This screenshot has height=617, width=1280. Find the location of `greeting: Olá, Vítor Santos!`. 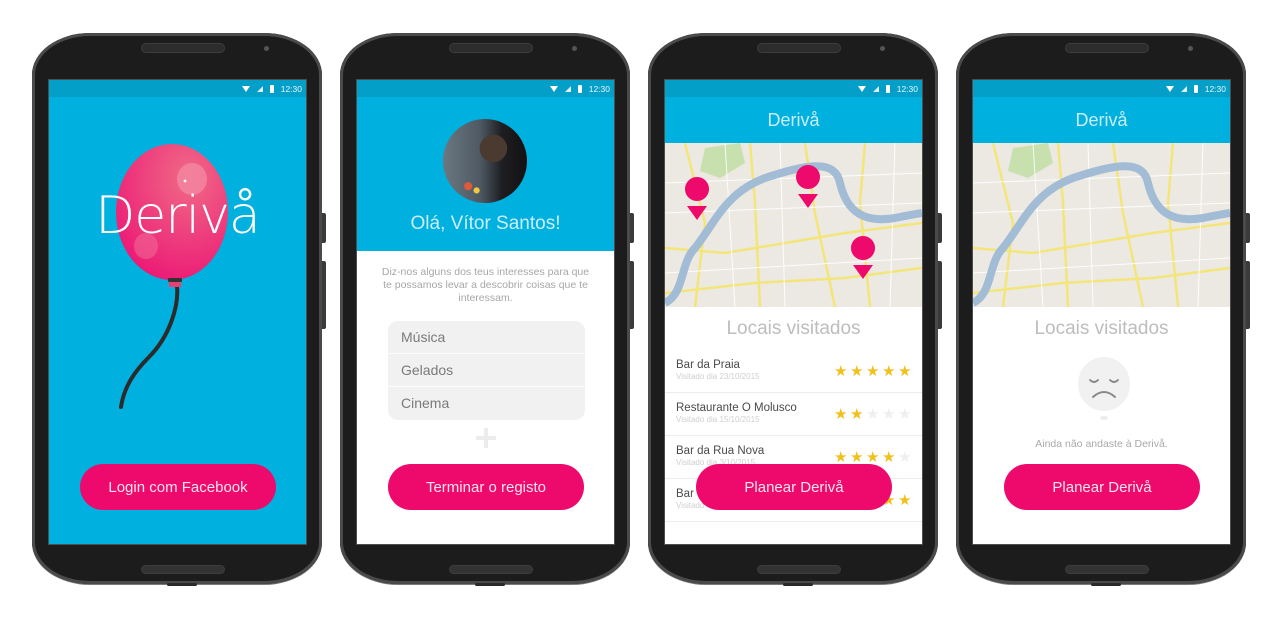

greeting: Olá, Vítor Santos! is located at coordinates (485, 223).